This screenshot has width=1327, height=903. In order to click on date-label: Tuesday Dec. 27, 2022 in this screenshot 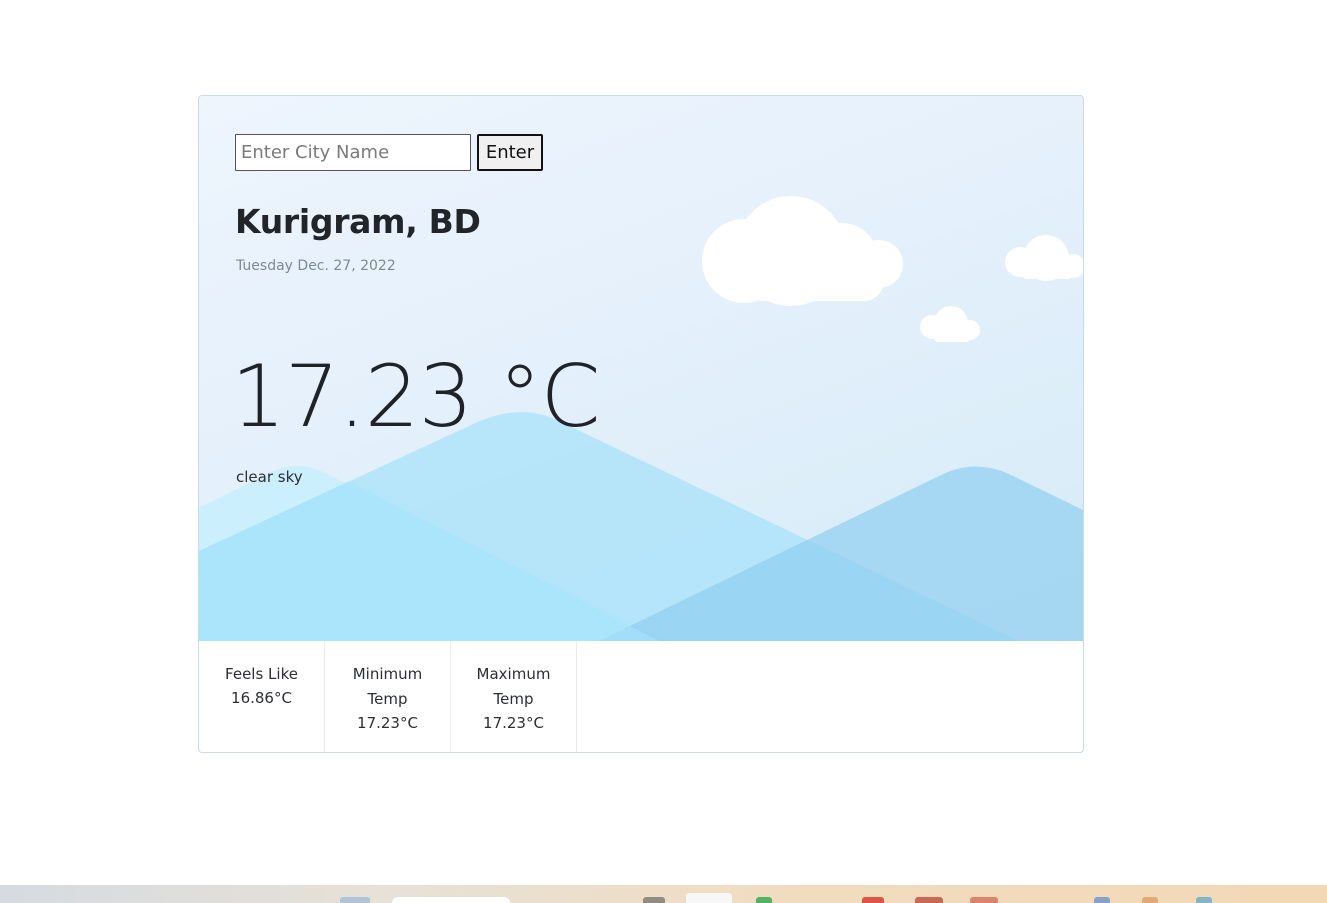, I will do `click(316, 266)`.